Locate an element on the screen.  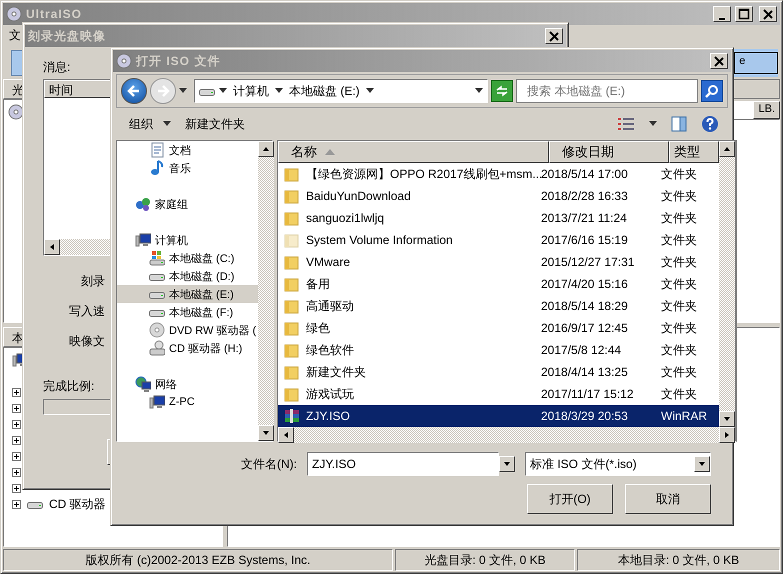
file-type: WinRAR is located at coordinates (683, 416).